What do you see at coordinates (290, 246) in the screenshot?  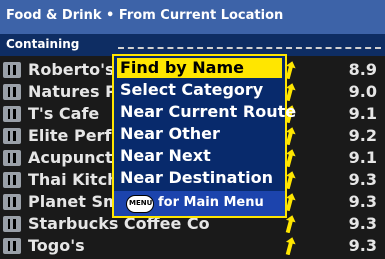 I see `direction-arrow-icon` at bounding box center [290, 246].